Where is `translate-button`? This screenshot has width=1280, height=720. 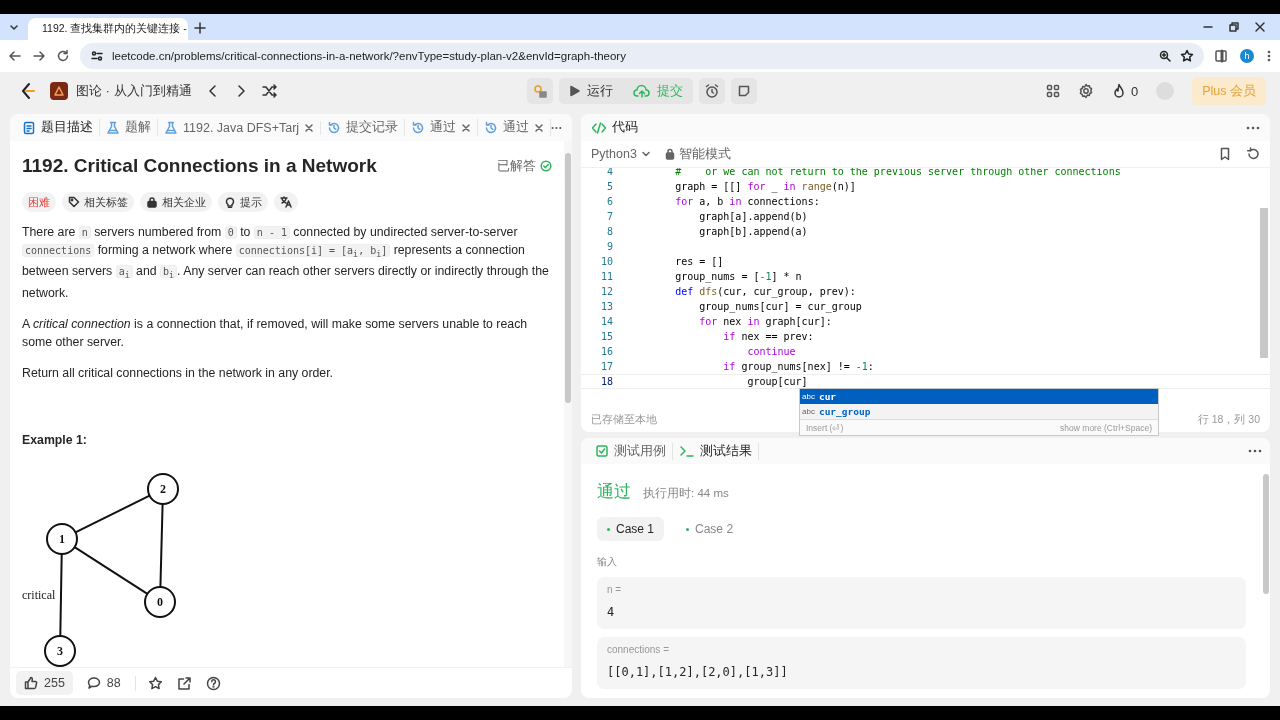
translate-button is located at coordinates (286, 202).